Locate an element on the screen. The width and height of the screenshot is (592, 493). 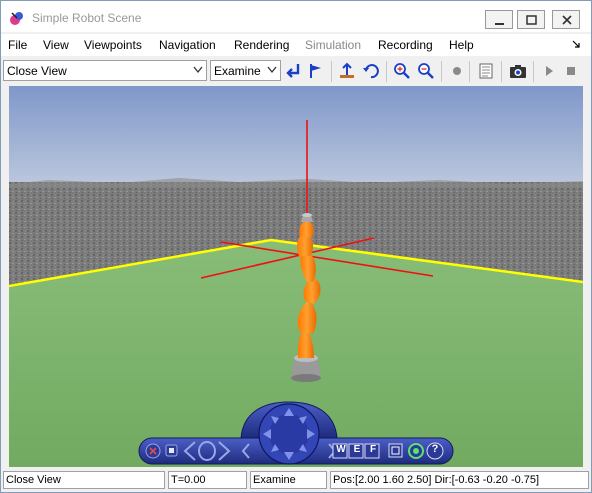
help-label: ? is located at coordinates (435, 449).